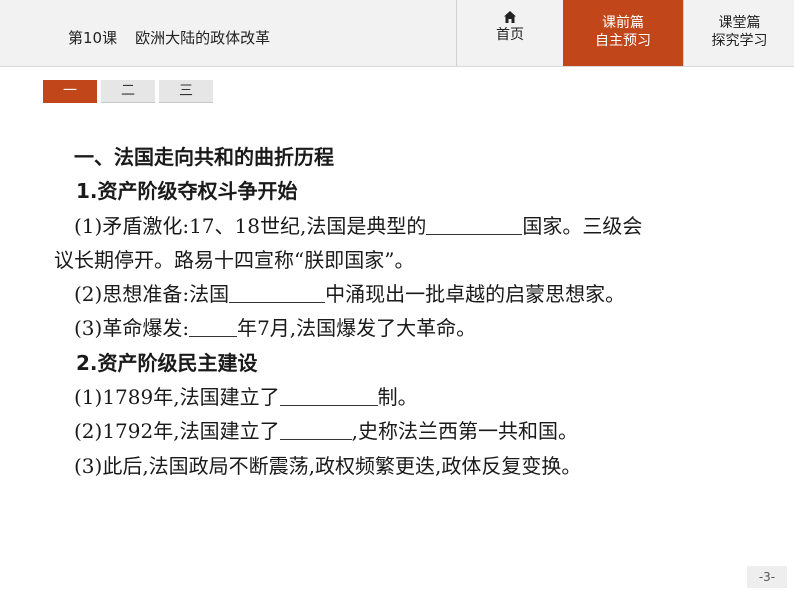  I want to click on paragraph-1-text-b: 国家。三级会, so click(582, 225).